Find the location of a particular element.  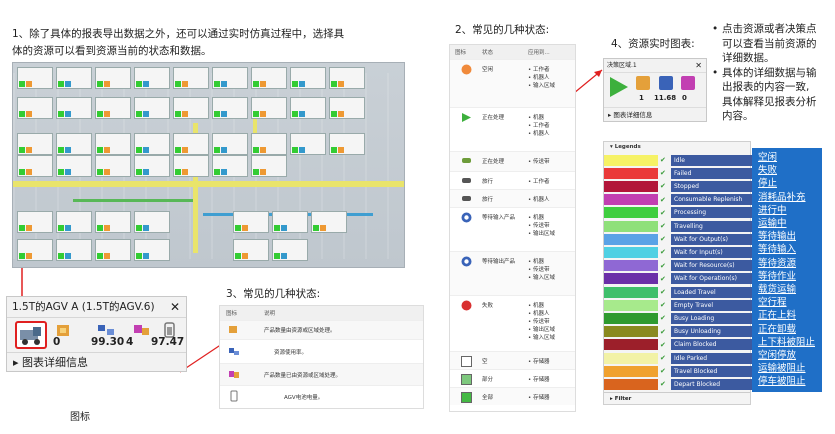

panel-title: 决策区域.1 is located at coordinates (622, 65).